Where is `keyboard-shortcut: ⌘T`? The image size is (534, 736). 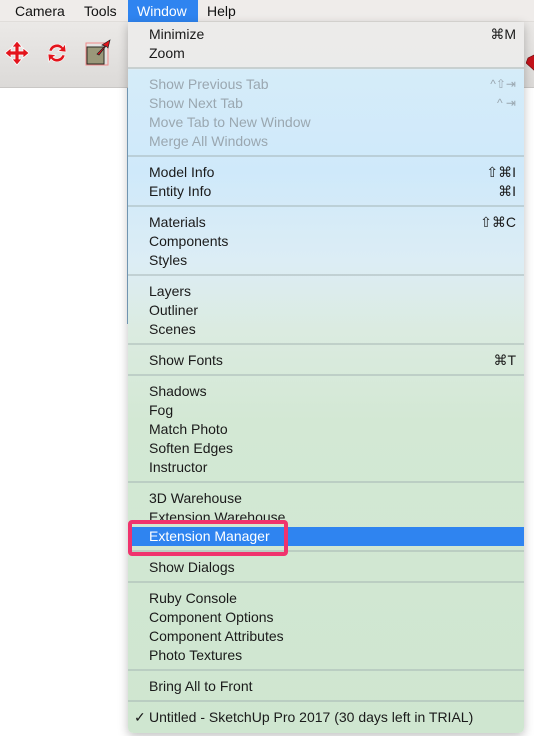
keyboard-shortcut: ⌘T is located at coordinates (504, 360).